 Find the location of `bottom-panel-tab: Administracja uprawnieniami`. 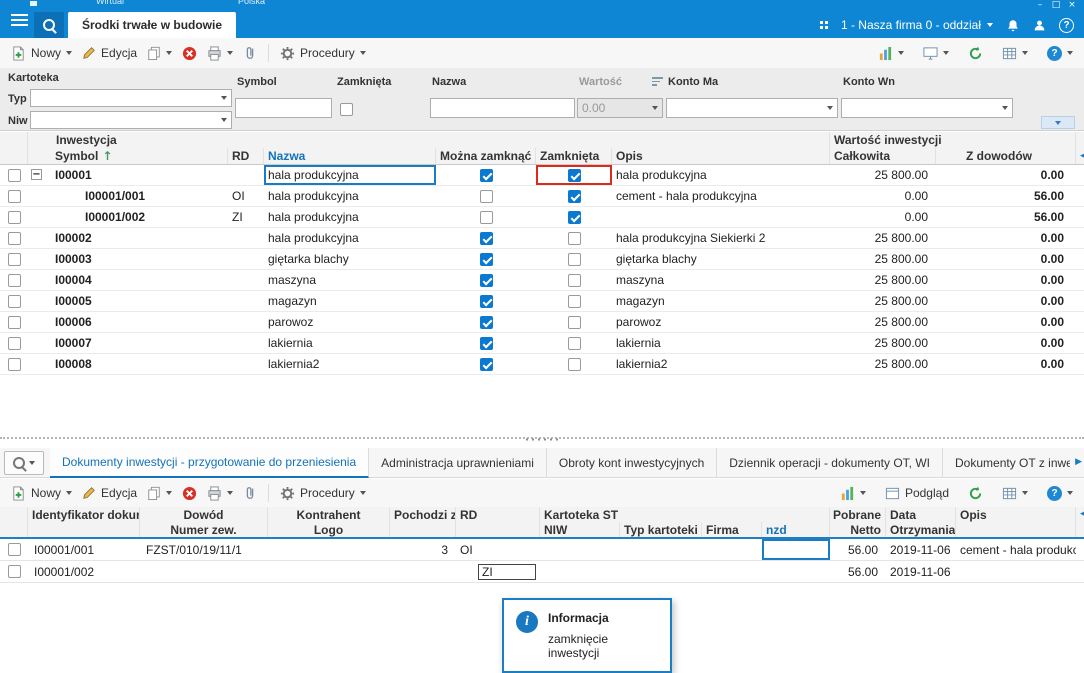

bottom-panel-tab: Administracja uprawnieniami is located at coordinates (458, 463).